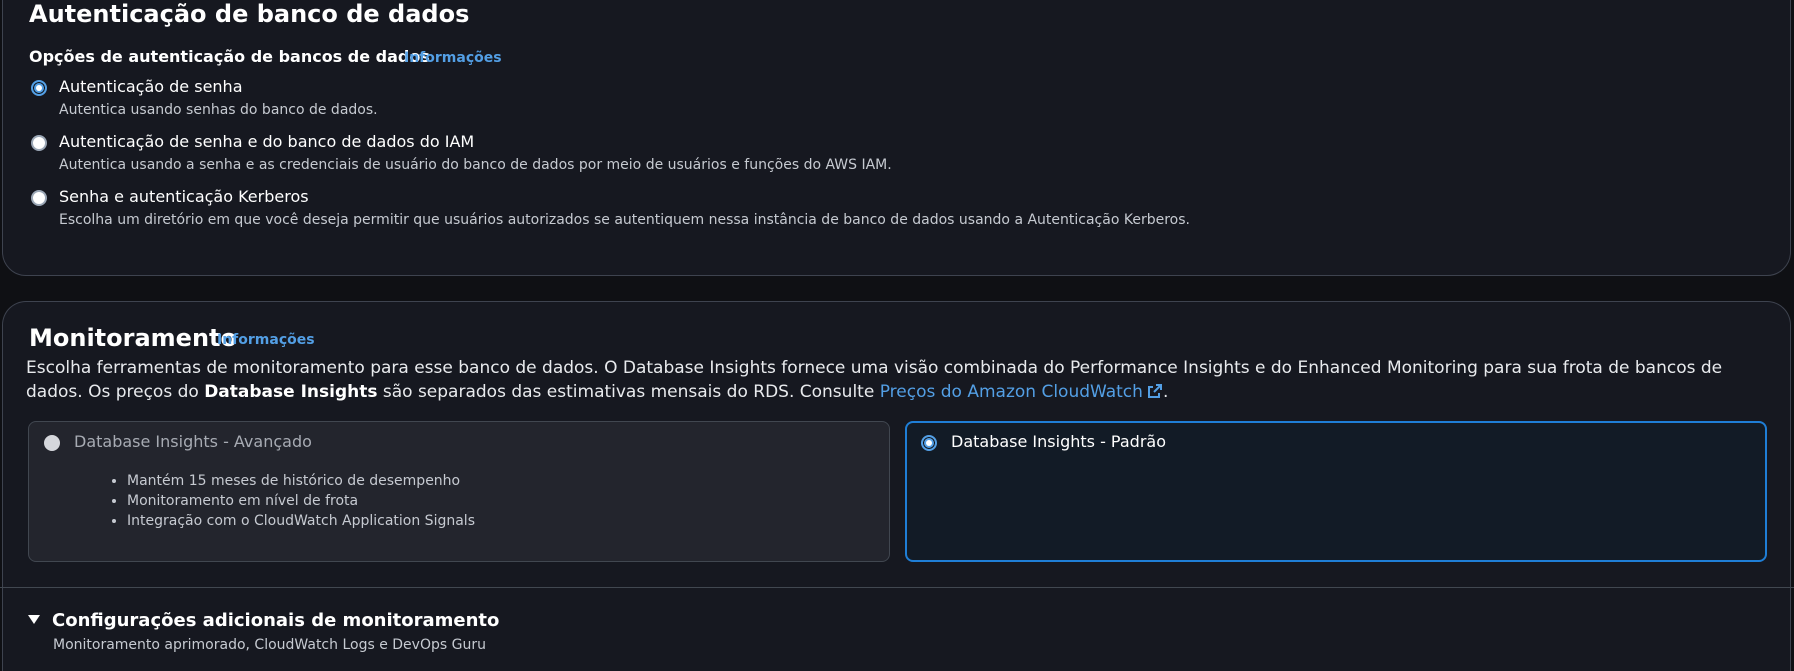 The image size is (1794, 671). I want to click on tile-title: Database Insights - Padrão, so click(1058, 441).